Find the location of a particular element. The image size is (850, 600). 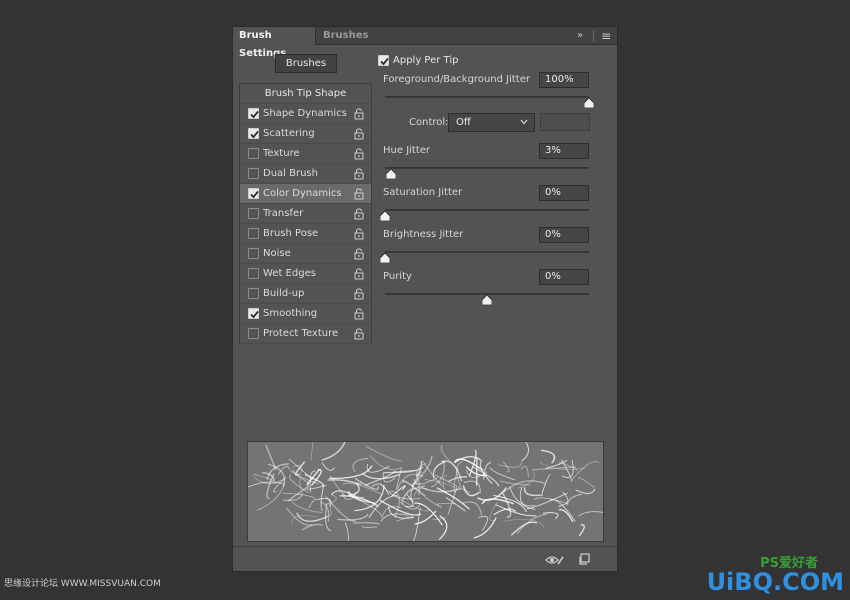

build-up-checkbox is located at coordinates (253, 293).